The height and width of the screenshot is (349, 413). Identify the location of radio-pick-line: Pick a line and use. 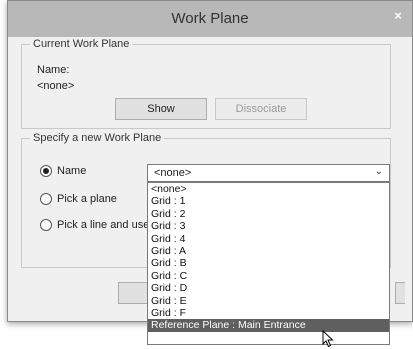
(94, 225).